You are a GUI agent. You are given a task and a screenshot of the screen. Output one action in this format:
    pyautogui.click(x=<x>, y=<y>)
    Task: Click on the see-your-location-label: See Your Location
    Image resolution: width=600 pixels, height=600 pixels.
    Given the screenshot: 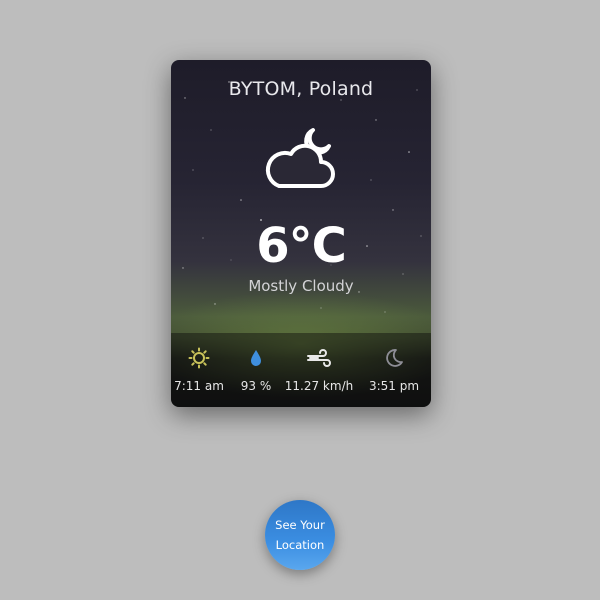 What is the action you would take?
    pyautogui.click(x=300, y=535)
    